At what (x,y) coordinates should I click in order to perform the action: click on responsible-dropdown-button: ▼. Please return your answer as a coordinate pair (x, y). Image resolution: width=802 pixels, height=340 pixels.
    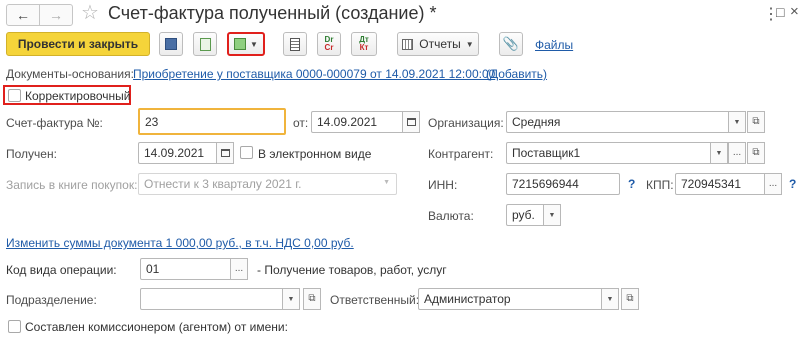
    Looking at the image, I should click on (610, 299).